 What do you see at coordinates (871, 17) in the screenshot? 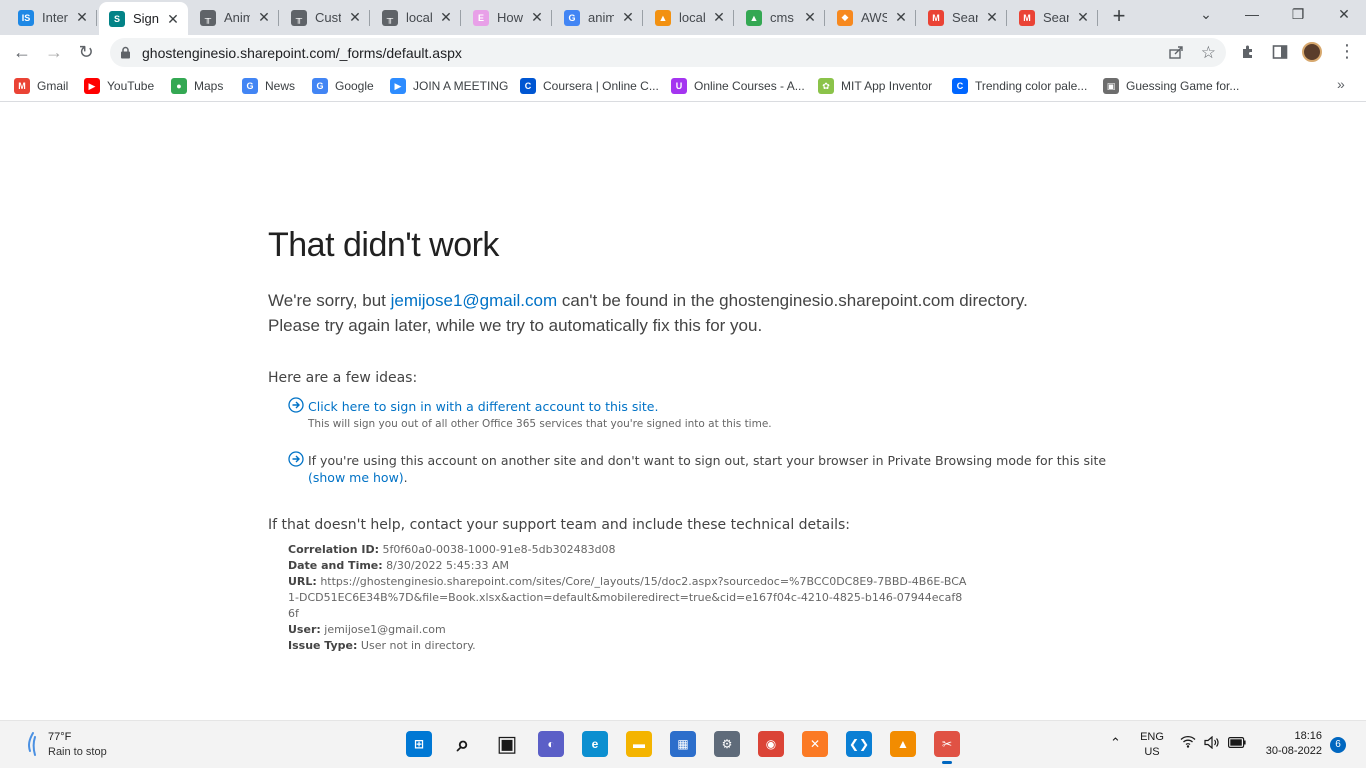
I see `browser-tab: ◆ AWS ✕` at bounding box center [871, 17].